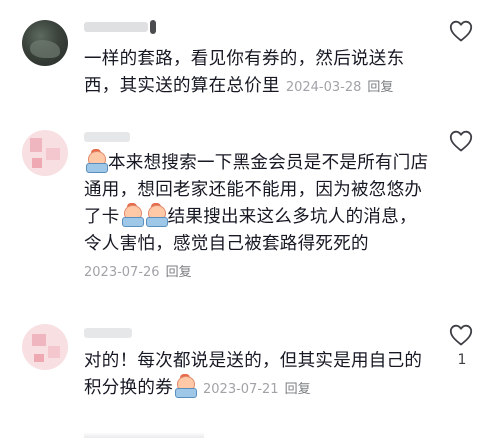 Image resolution: width=494 pixels, height=438 pixels. What do you see at coordinates (144, 435) in the screenshot?
I see `next-comment-edge` at bounding box center [144, 435].